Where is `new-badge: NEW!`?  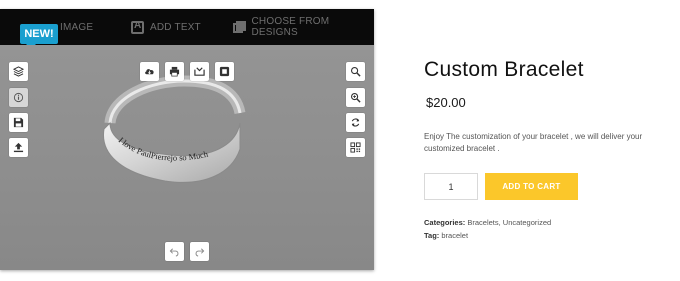 new-badge: NEW! is located at coordinates (39, 36).